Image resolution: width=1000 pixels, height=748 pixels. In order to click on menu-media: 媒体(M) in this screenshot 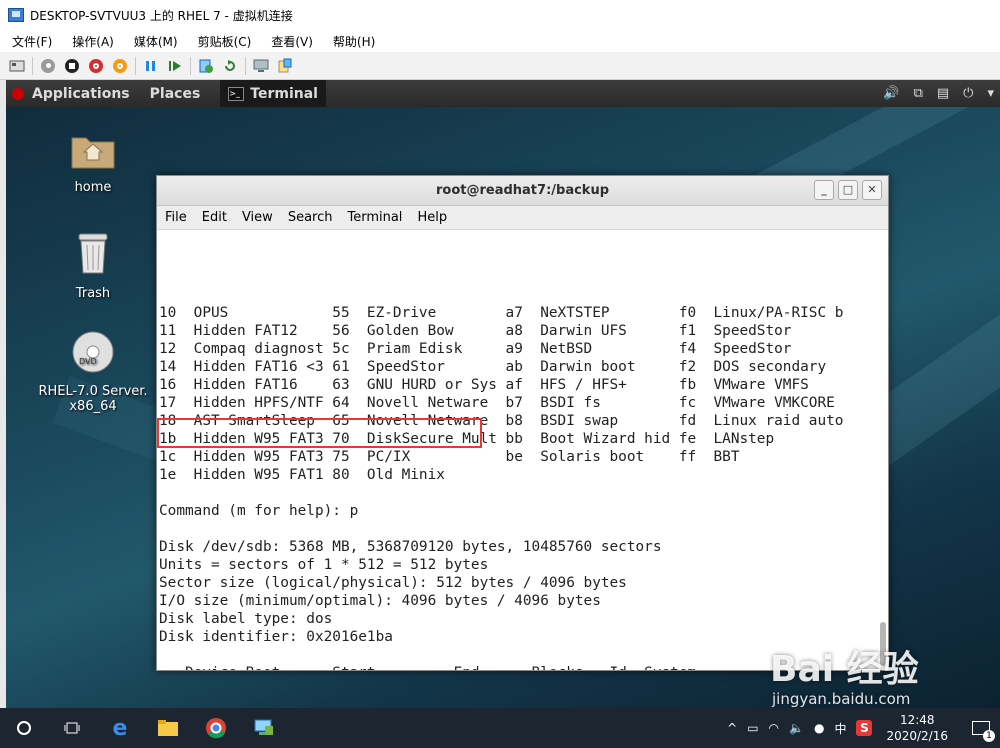, I will do `click(156, 41)`.